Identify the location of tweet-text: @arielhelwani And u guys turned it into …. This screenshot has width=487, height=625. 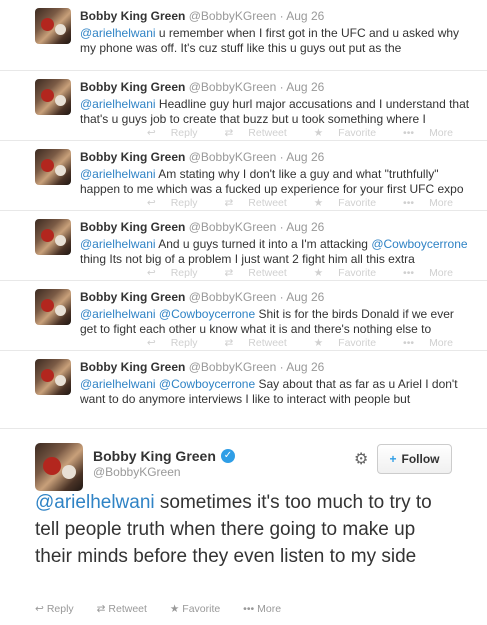
(275, 252).